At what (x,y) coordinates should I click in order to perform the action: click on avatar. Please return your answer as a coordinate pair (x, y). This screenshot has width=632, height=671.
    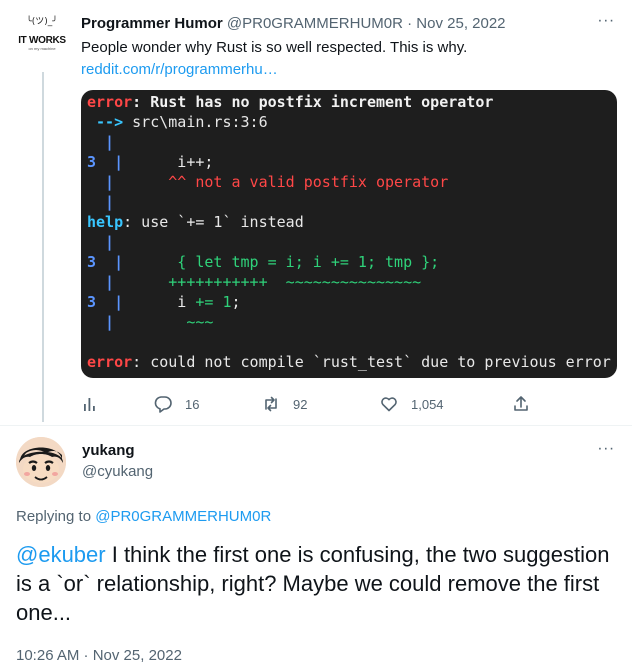
    Looking at the image, I should click on (41, 462).